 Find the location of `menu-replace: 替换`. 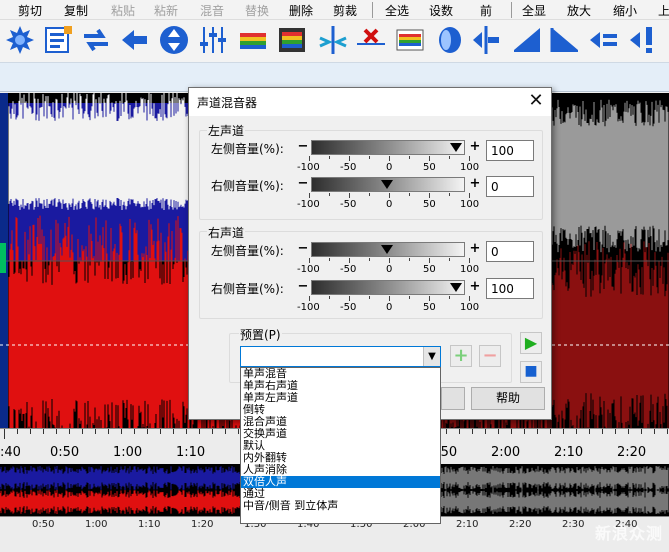

menu-replace: 替换 is located at coordinates (257, 10).